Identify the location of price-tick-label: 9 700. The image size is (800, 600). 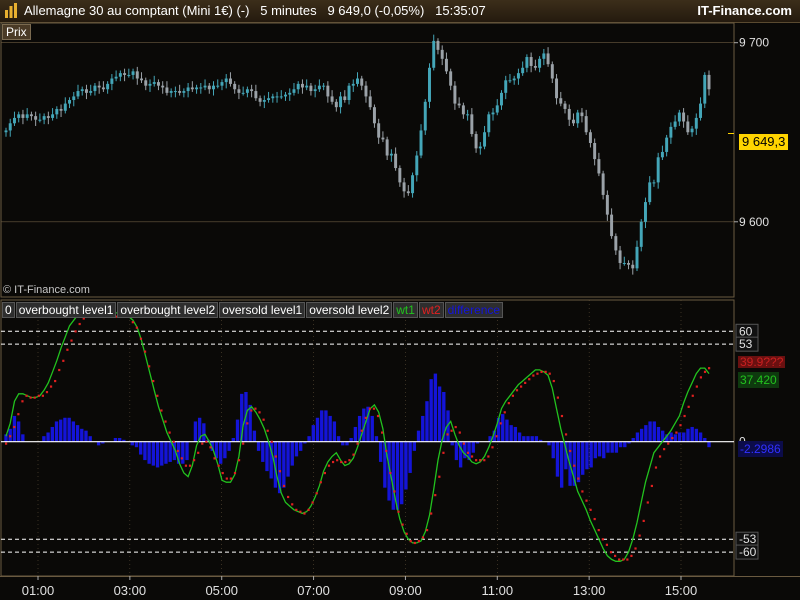
(754, 43).